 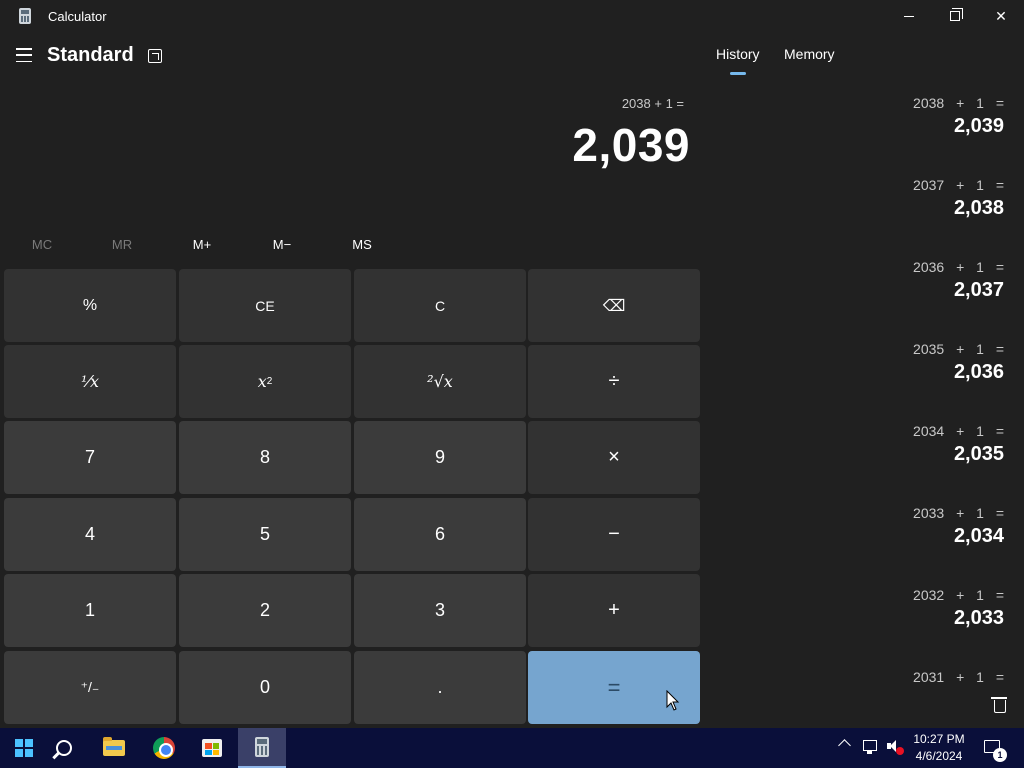 What do you see at coordinates (900, 751) in the screenshot?
I see `volume-mute-badge-icon` at bounding box center [900, 751].